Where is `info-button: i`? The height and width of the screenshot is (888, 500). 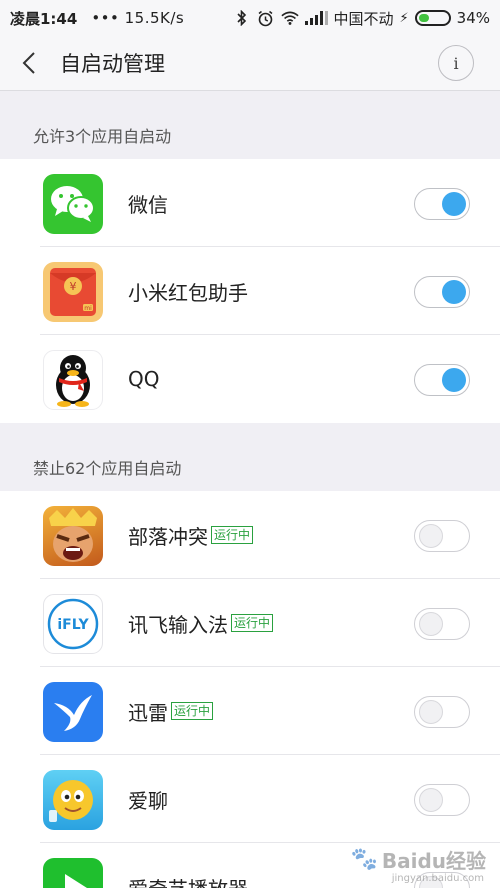
info-button: i is located at coordinates (456, 63).